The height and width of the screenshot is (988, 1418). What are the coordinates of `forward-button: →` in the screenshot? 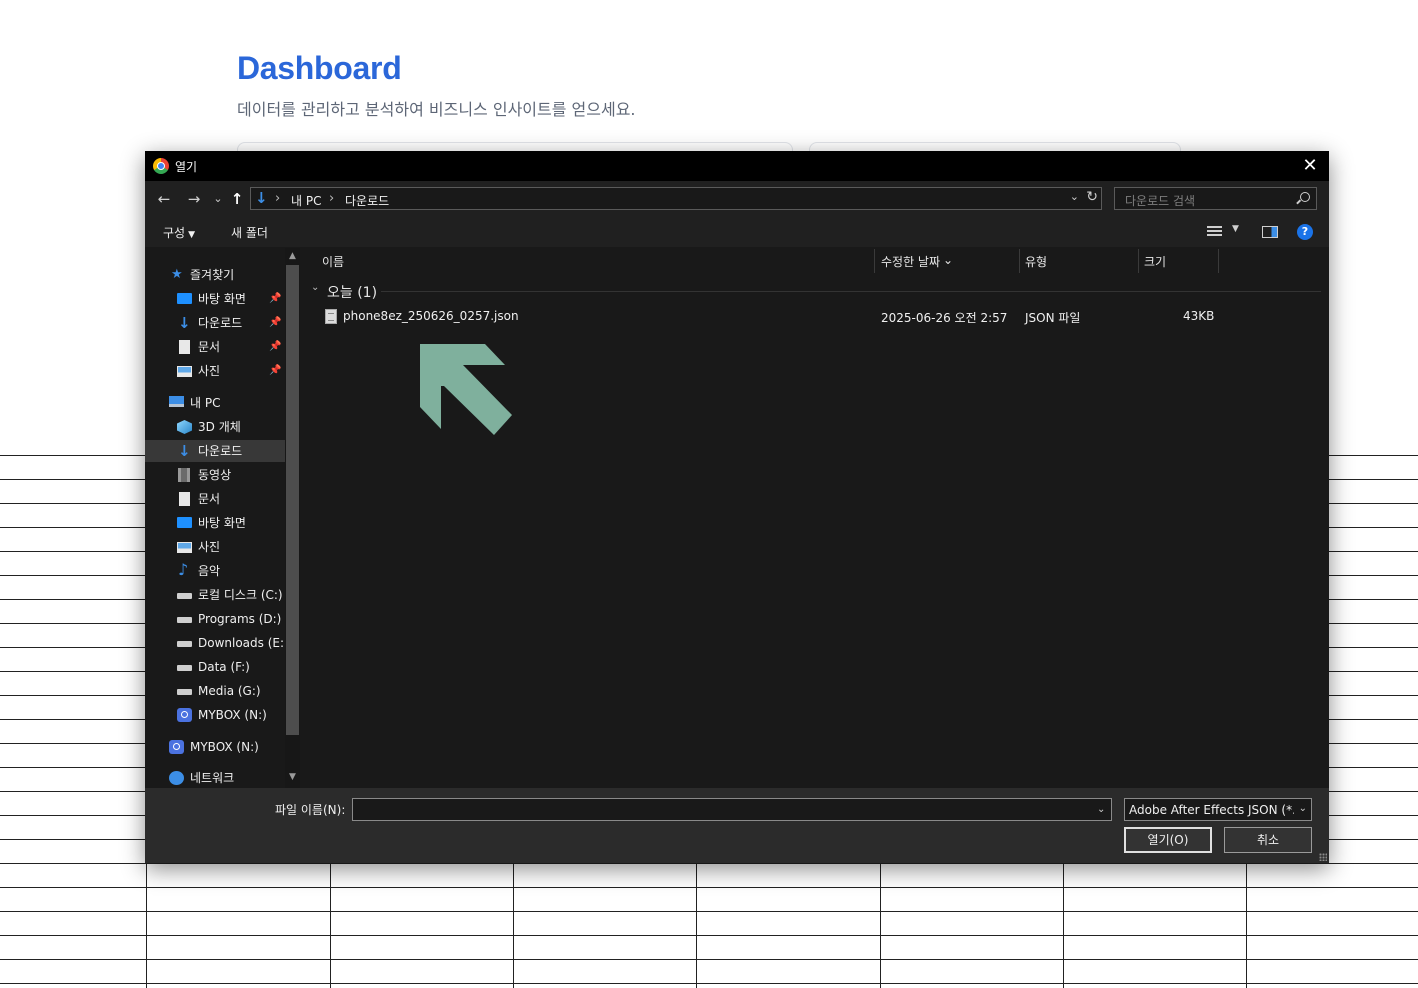 It's located at (194, 199).